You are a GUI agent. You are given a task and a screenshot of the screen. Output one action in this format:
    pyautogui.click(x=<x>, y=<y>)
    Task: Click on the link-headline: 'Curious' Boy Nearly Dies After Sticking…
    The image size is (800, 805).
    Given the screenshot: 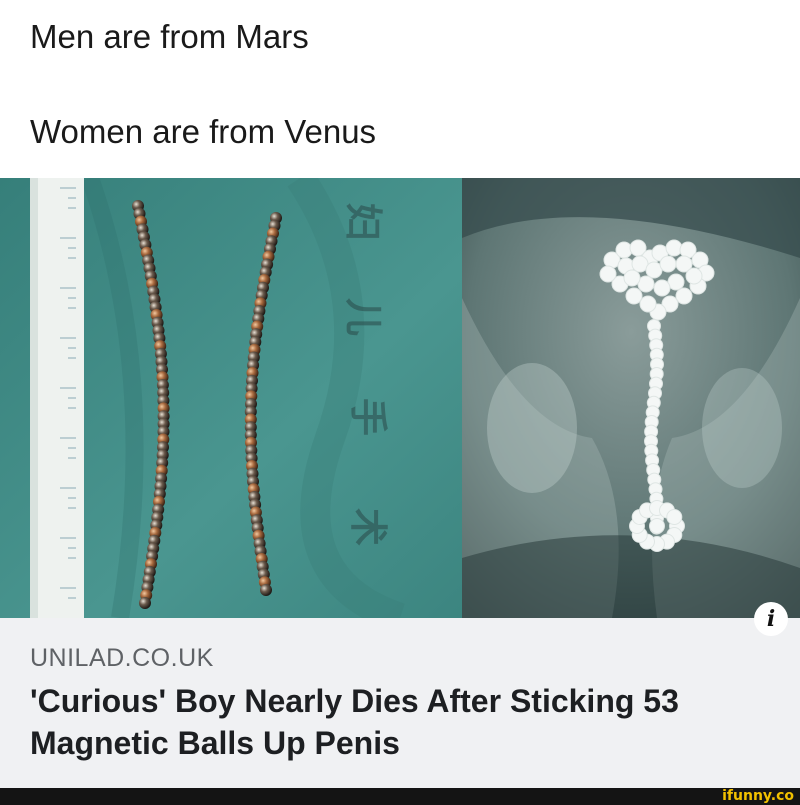 What is the action you would take?
    pyautogui.click(x=400, y=722)
    